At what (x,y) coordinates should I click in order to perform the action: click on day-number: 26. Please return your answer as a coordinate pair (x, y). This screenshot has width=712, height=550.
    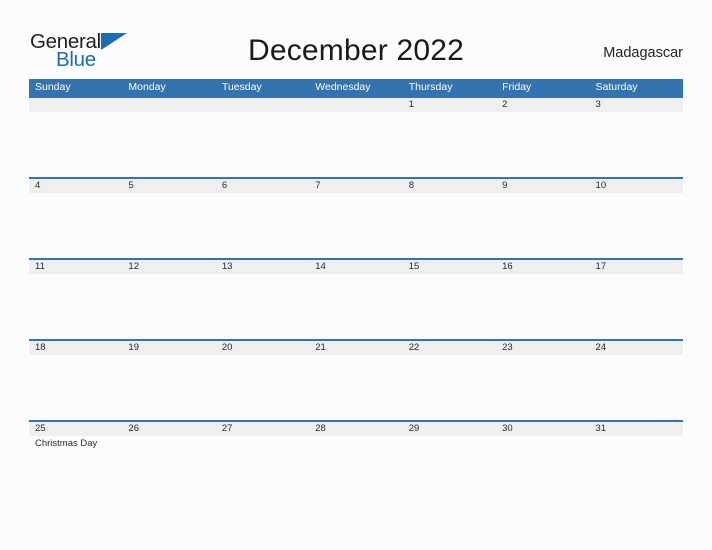
    Looking at the image, I should click on (168, 429).